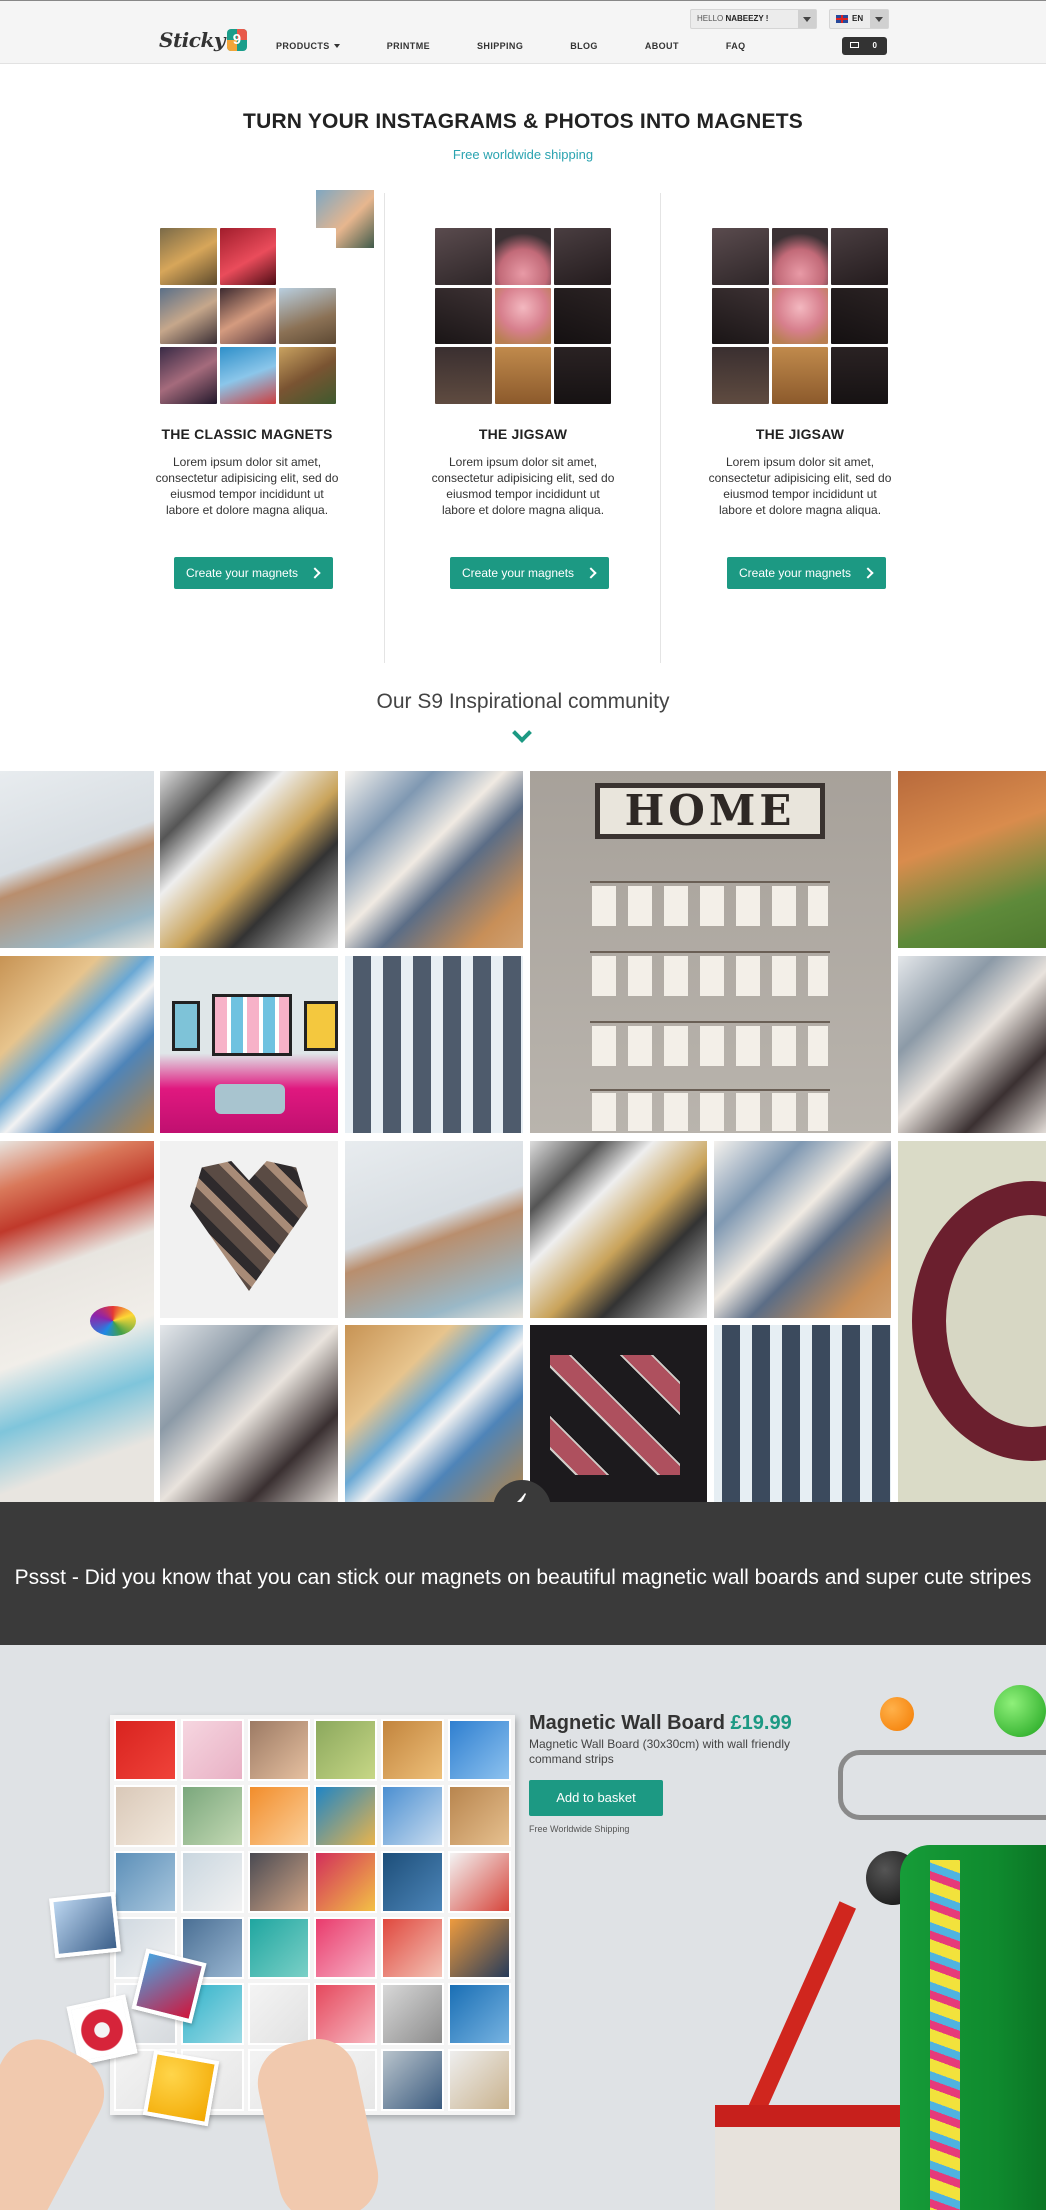  I want to click on rack-ball-green, so click(1020, 1711).